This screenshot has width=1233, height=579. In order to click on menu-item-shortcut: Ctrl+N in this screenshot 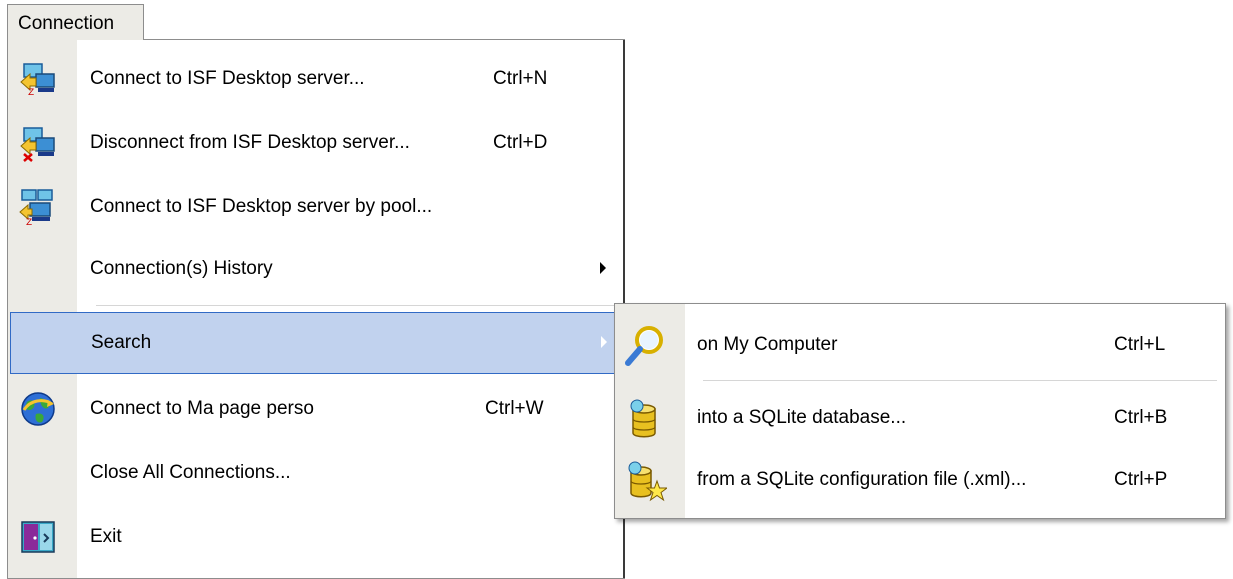, I will do `click(520, 78)`.